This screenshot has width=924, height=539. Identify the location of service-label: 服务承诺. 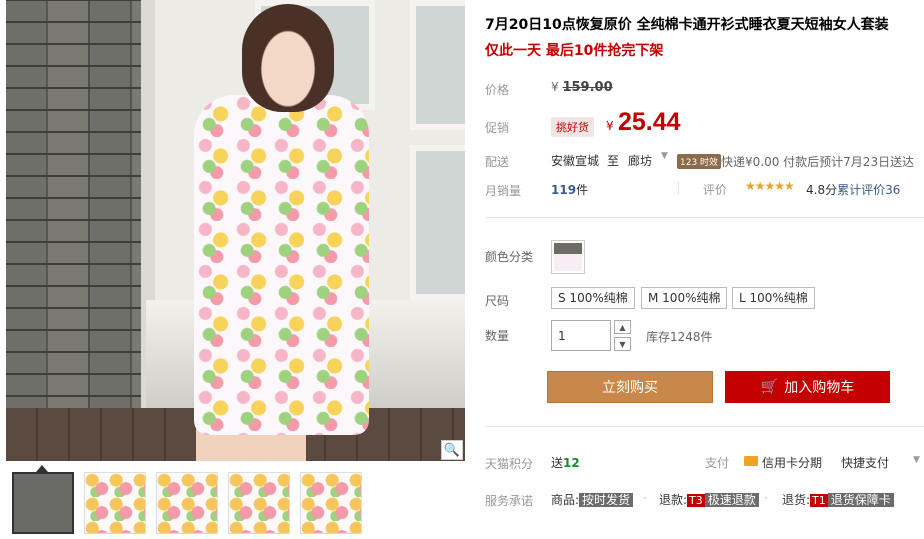
(509, 501).